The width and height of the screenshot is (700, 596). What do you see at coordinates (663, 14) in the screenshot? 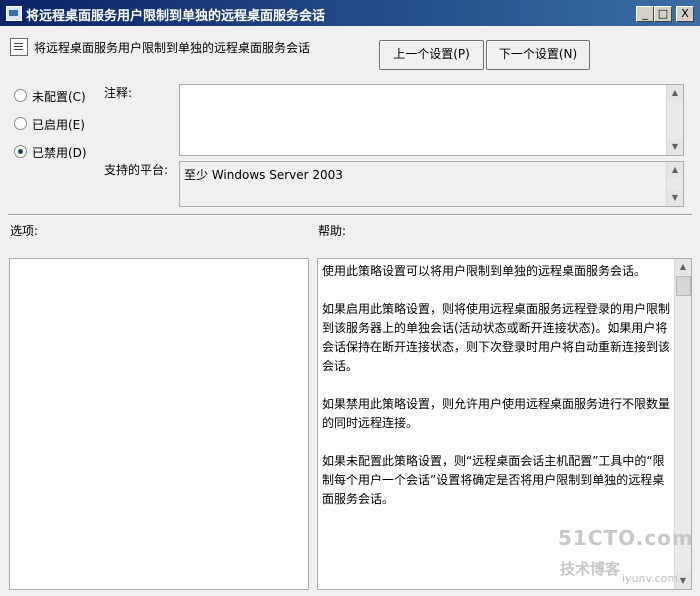
I see `maximize-button: □` at bounding box center [663, 14].